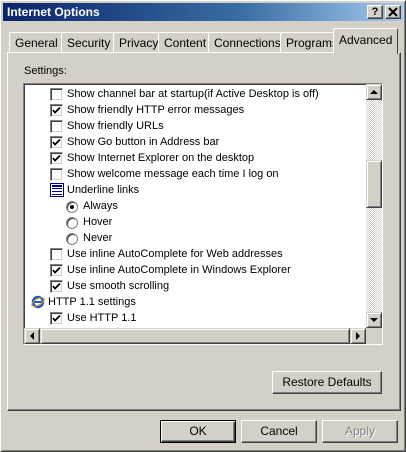 Image resolution: width=406 pixels, height=452 pixels. I want to click on tab-content: Content, so click(185, 42).